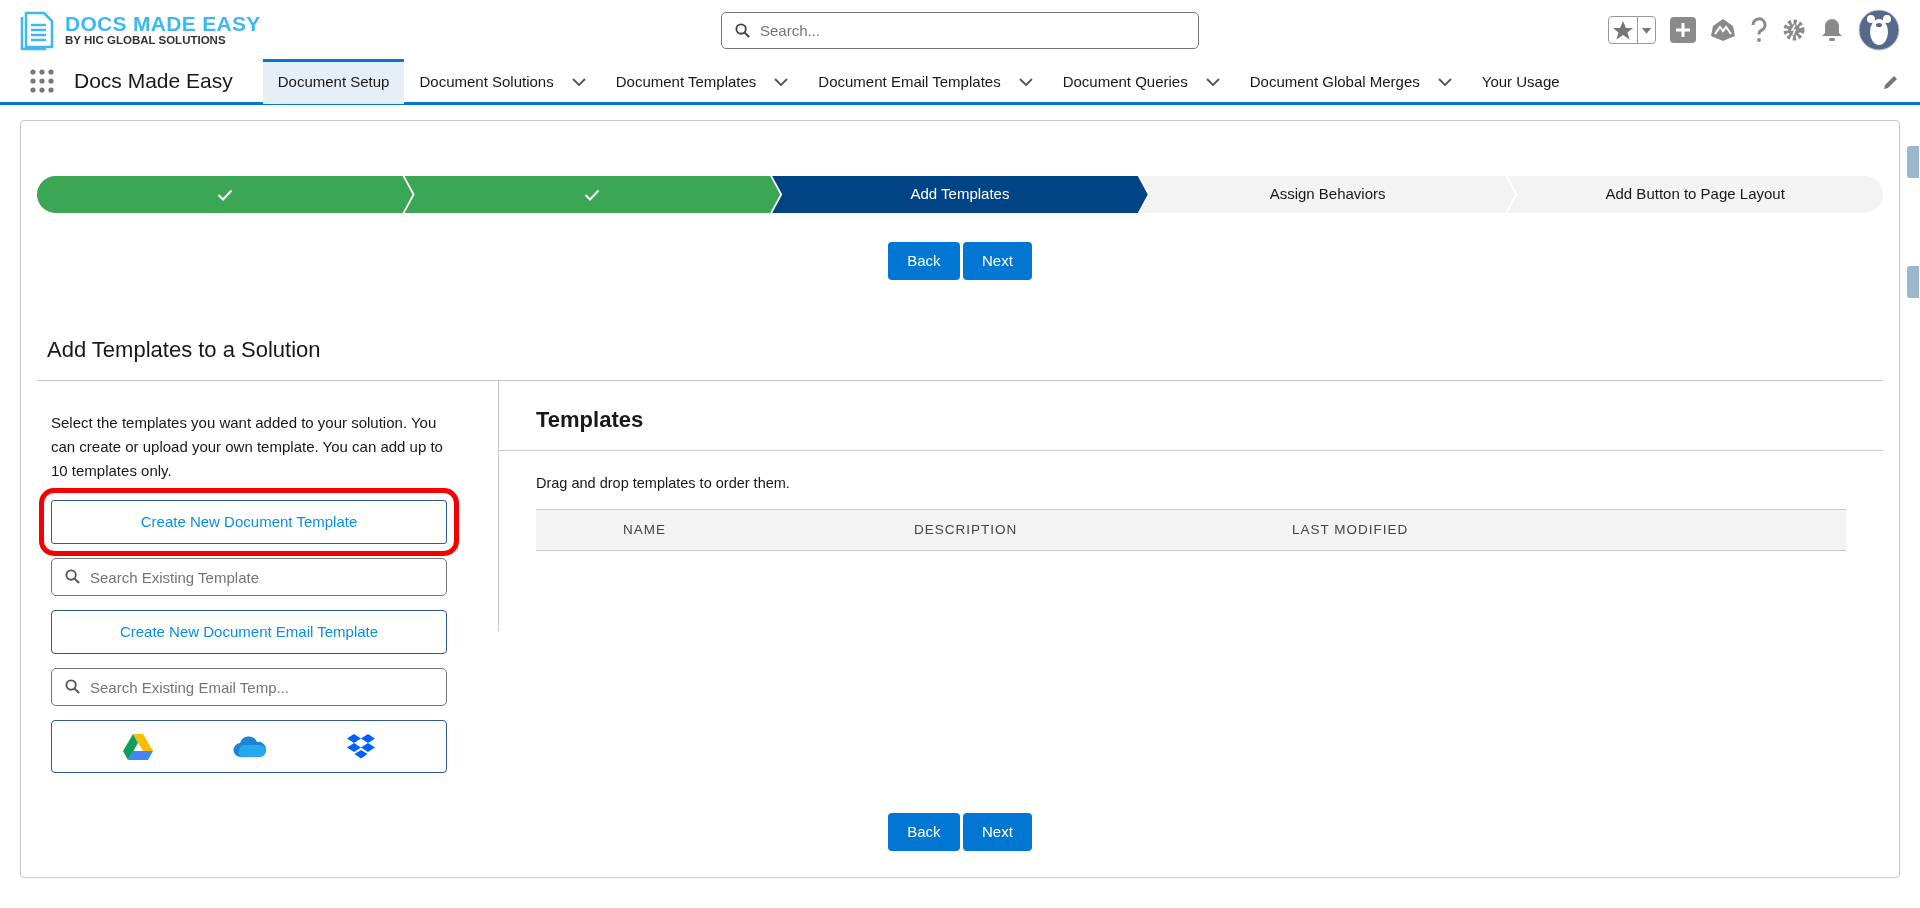 The width and height of the screenshot is (1920, 908). What do you see at coordinates (966, 529) in the screenshot?
I see `column-header: DESCRIPTION` at bounding box center [966, 529].